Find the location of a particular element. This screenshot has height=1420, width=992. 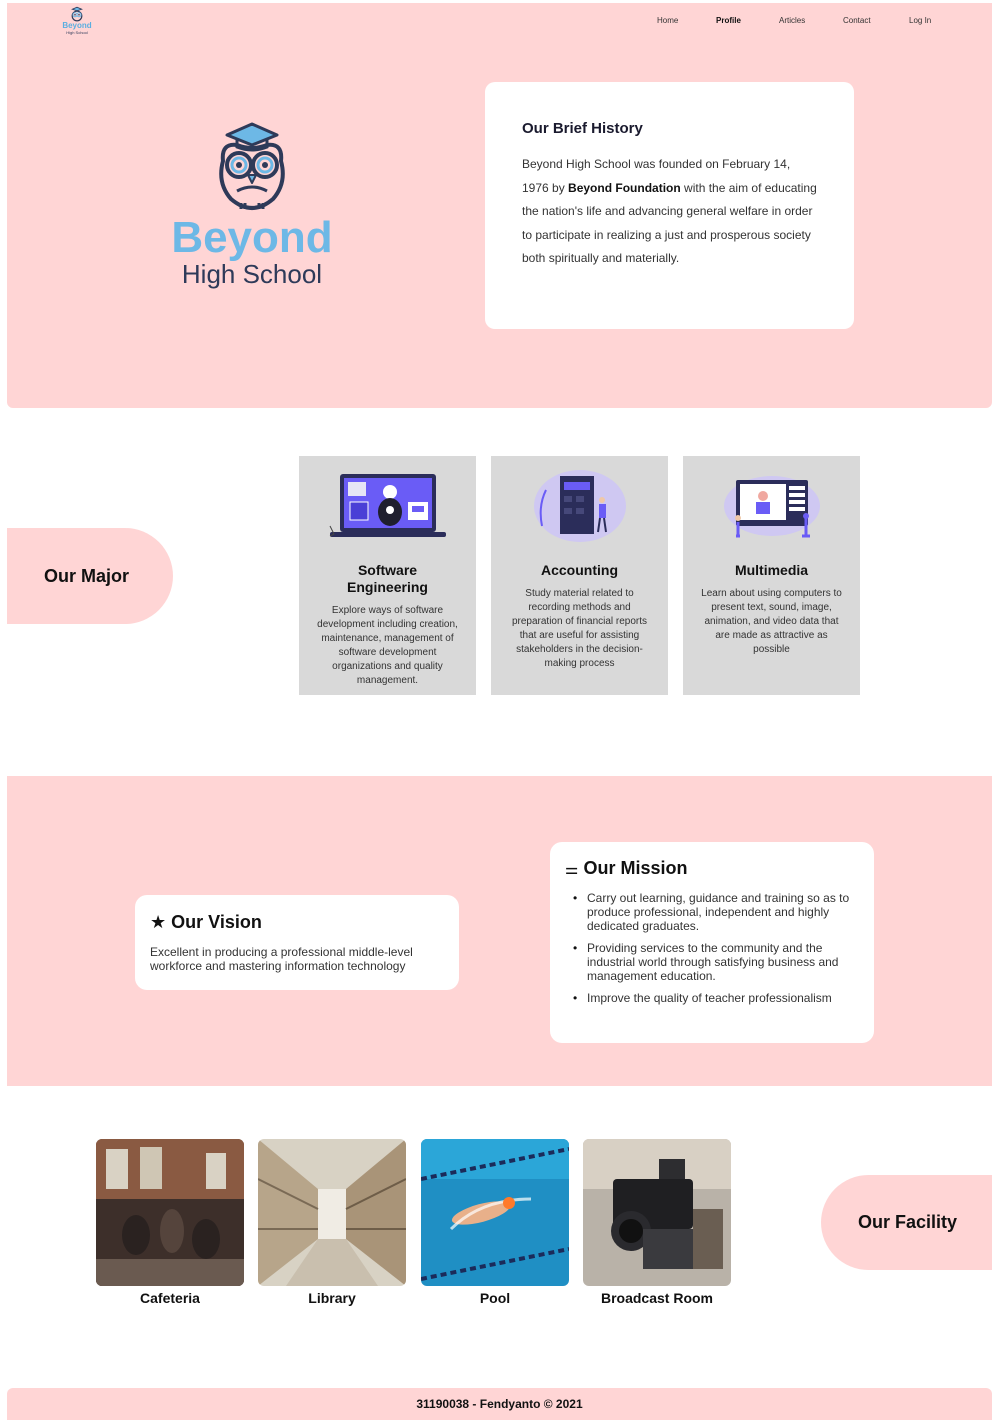

cafeteria-photo-icon is located at coordinates (170, 1212).